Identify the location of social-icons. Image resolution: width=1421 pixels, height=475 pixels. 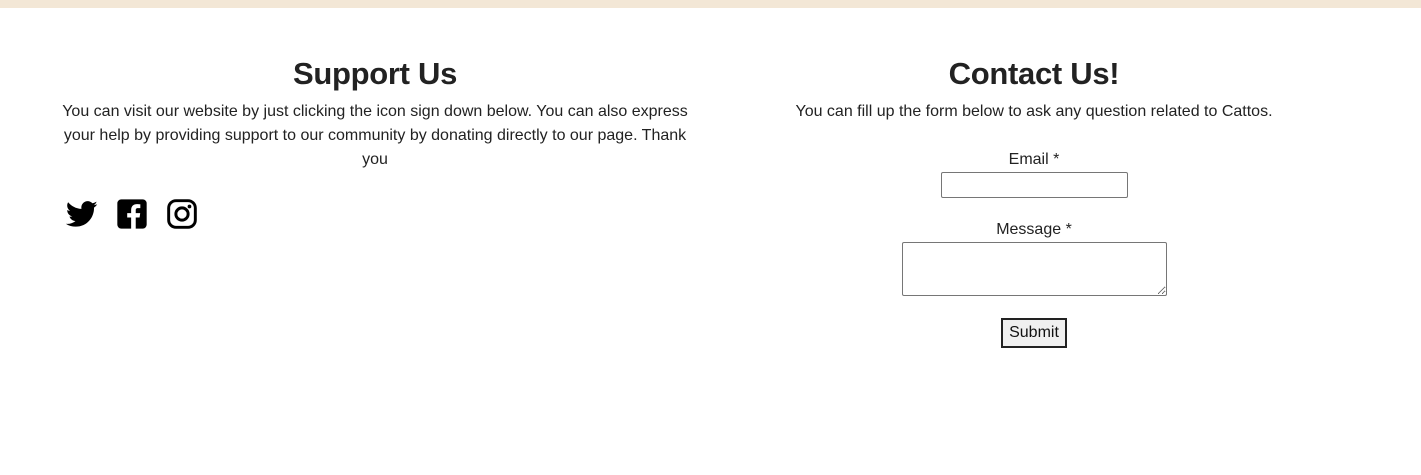
(132, 214).